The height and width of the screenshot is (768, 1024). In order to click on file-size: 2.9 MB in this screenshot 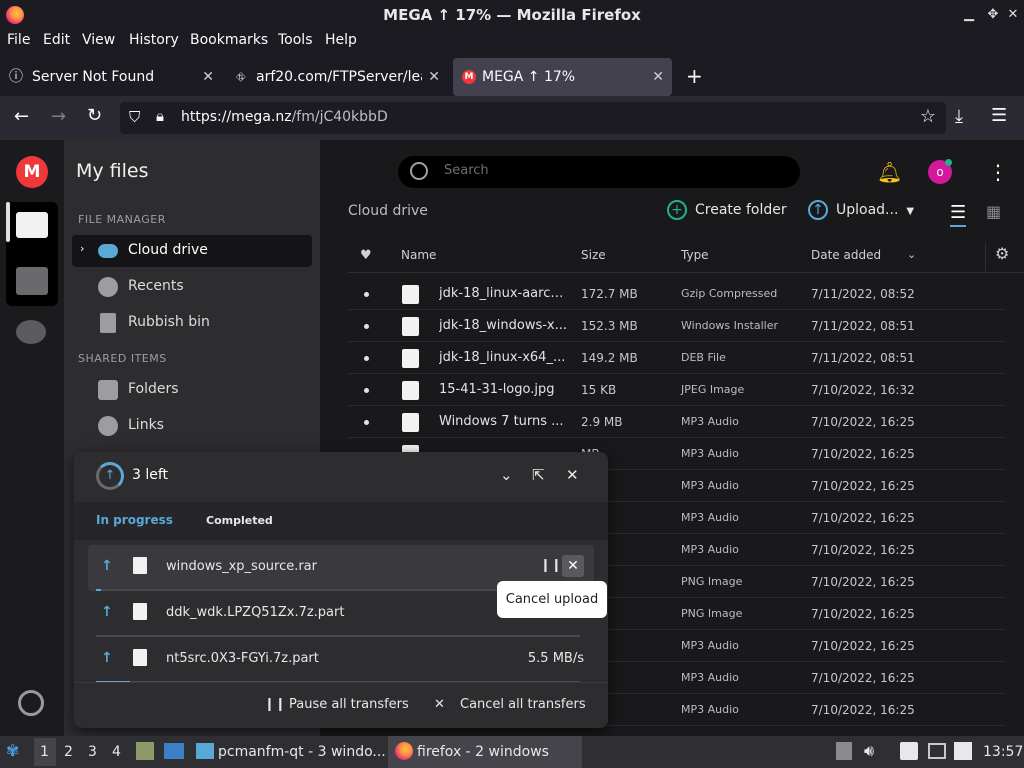, I will do `click(602, 422)`.